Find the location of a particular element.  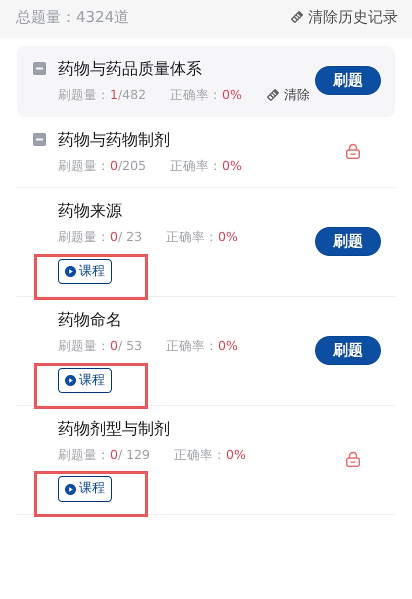

total-count: / 53 is located at coordinates (130, 345).